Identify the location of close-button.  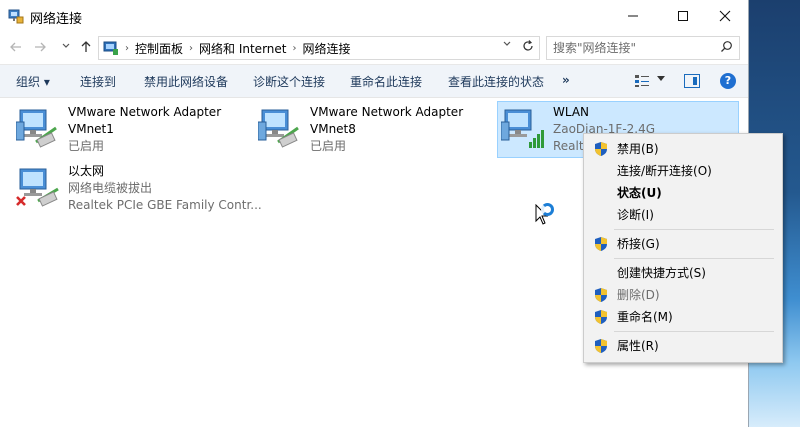
(725, 16).